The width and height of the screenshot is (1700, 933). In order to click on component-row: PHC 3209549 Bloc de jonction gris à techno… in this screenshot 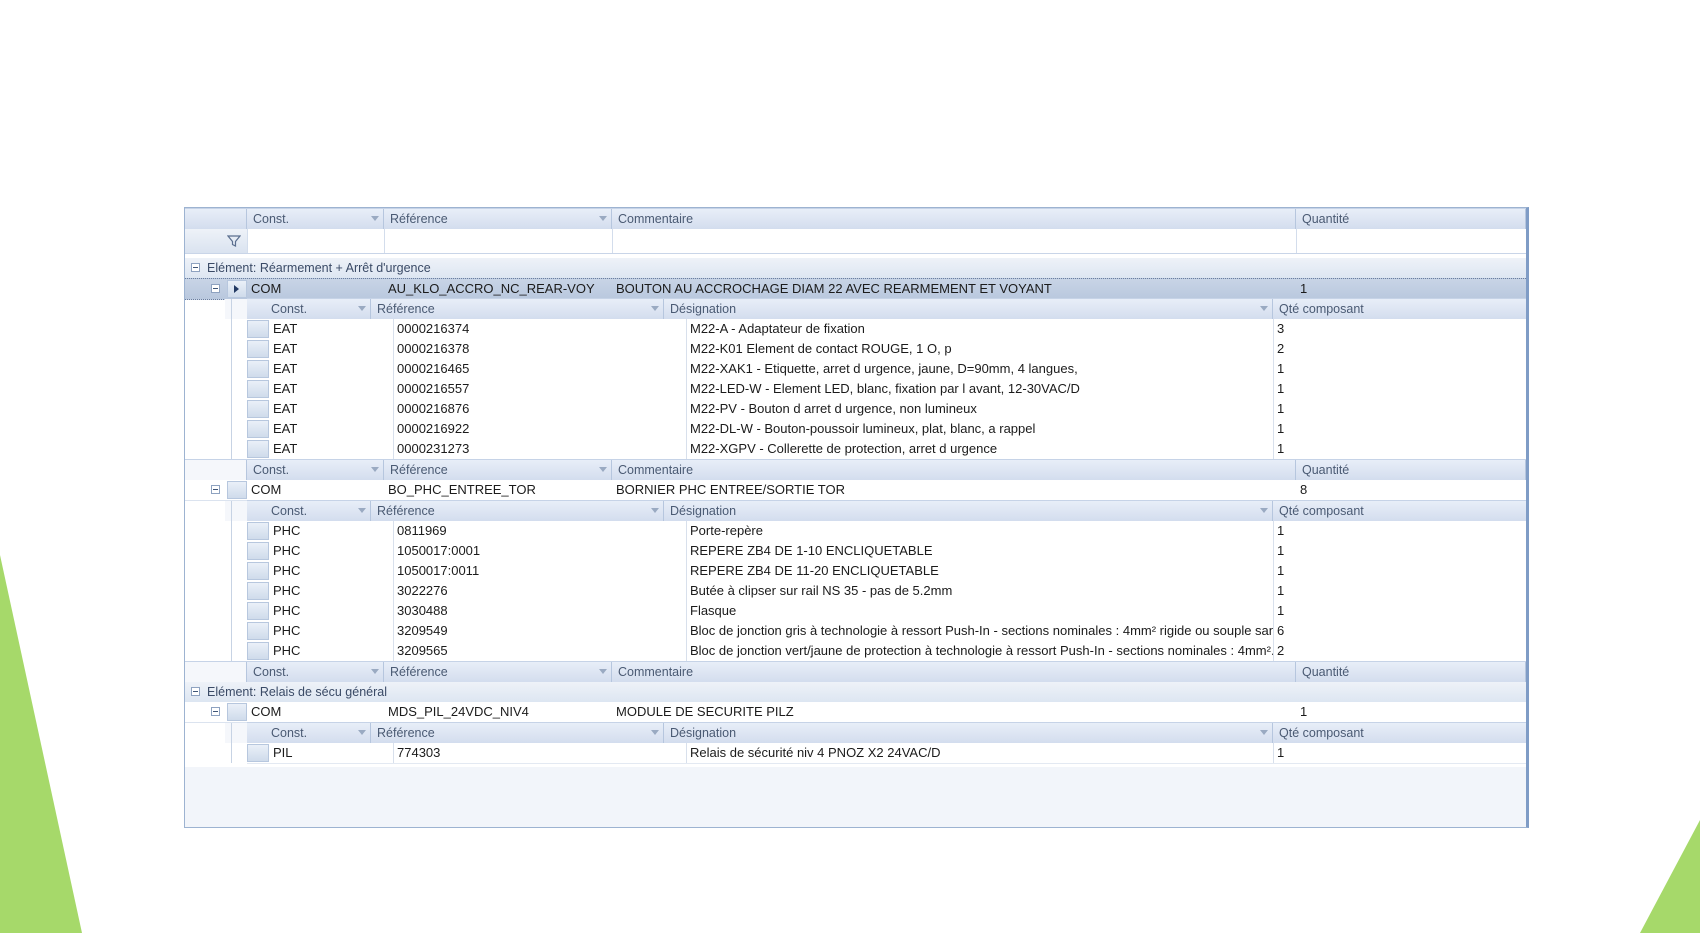, I will do `click(886, 631)`.